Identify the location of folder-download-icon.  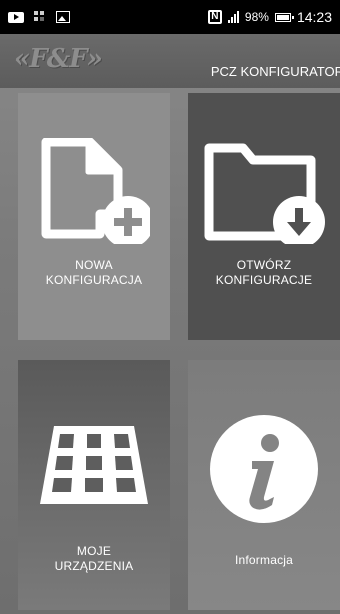
(264, 193).